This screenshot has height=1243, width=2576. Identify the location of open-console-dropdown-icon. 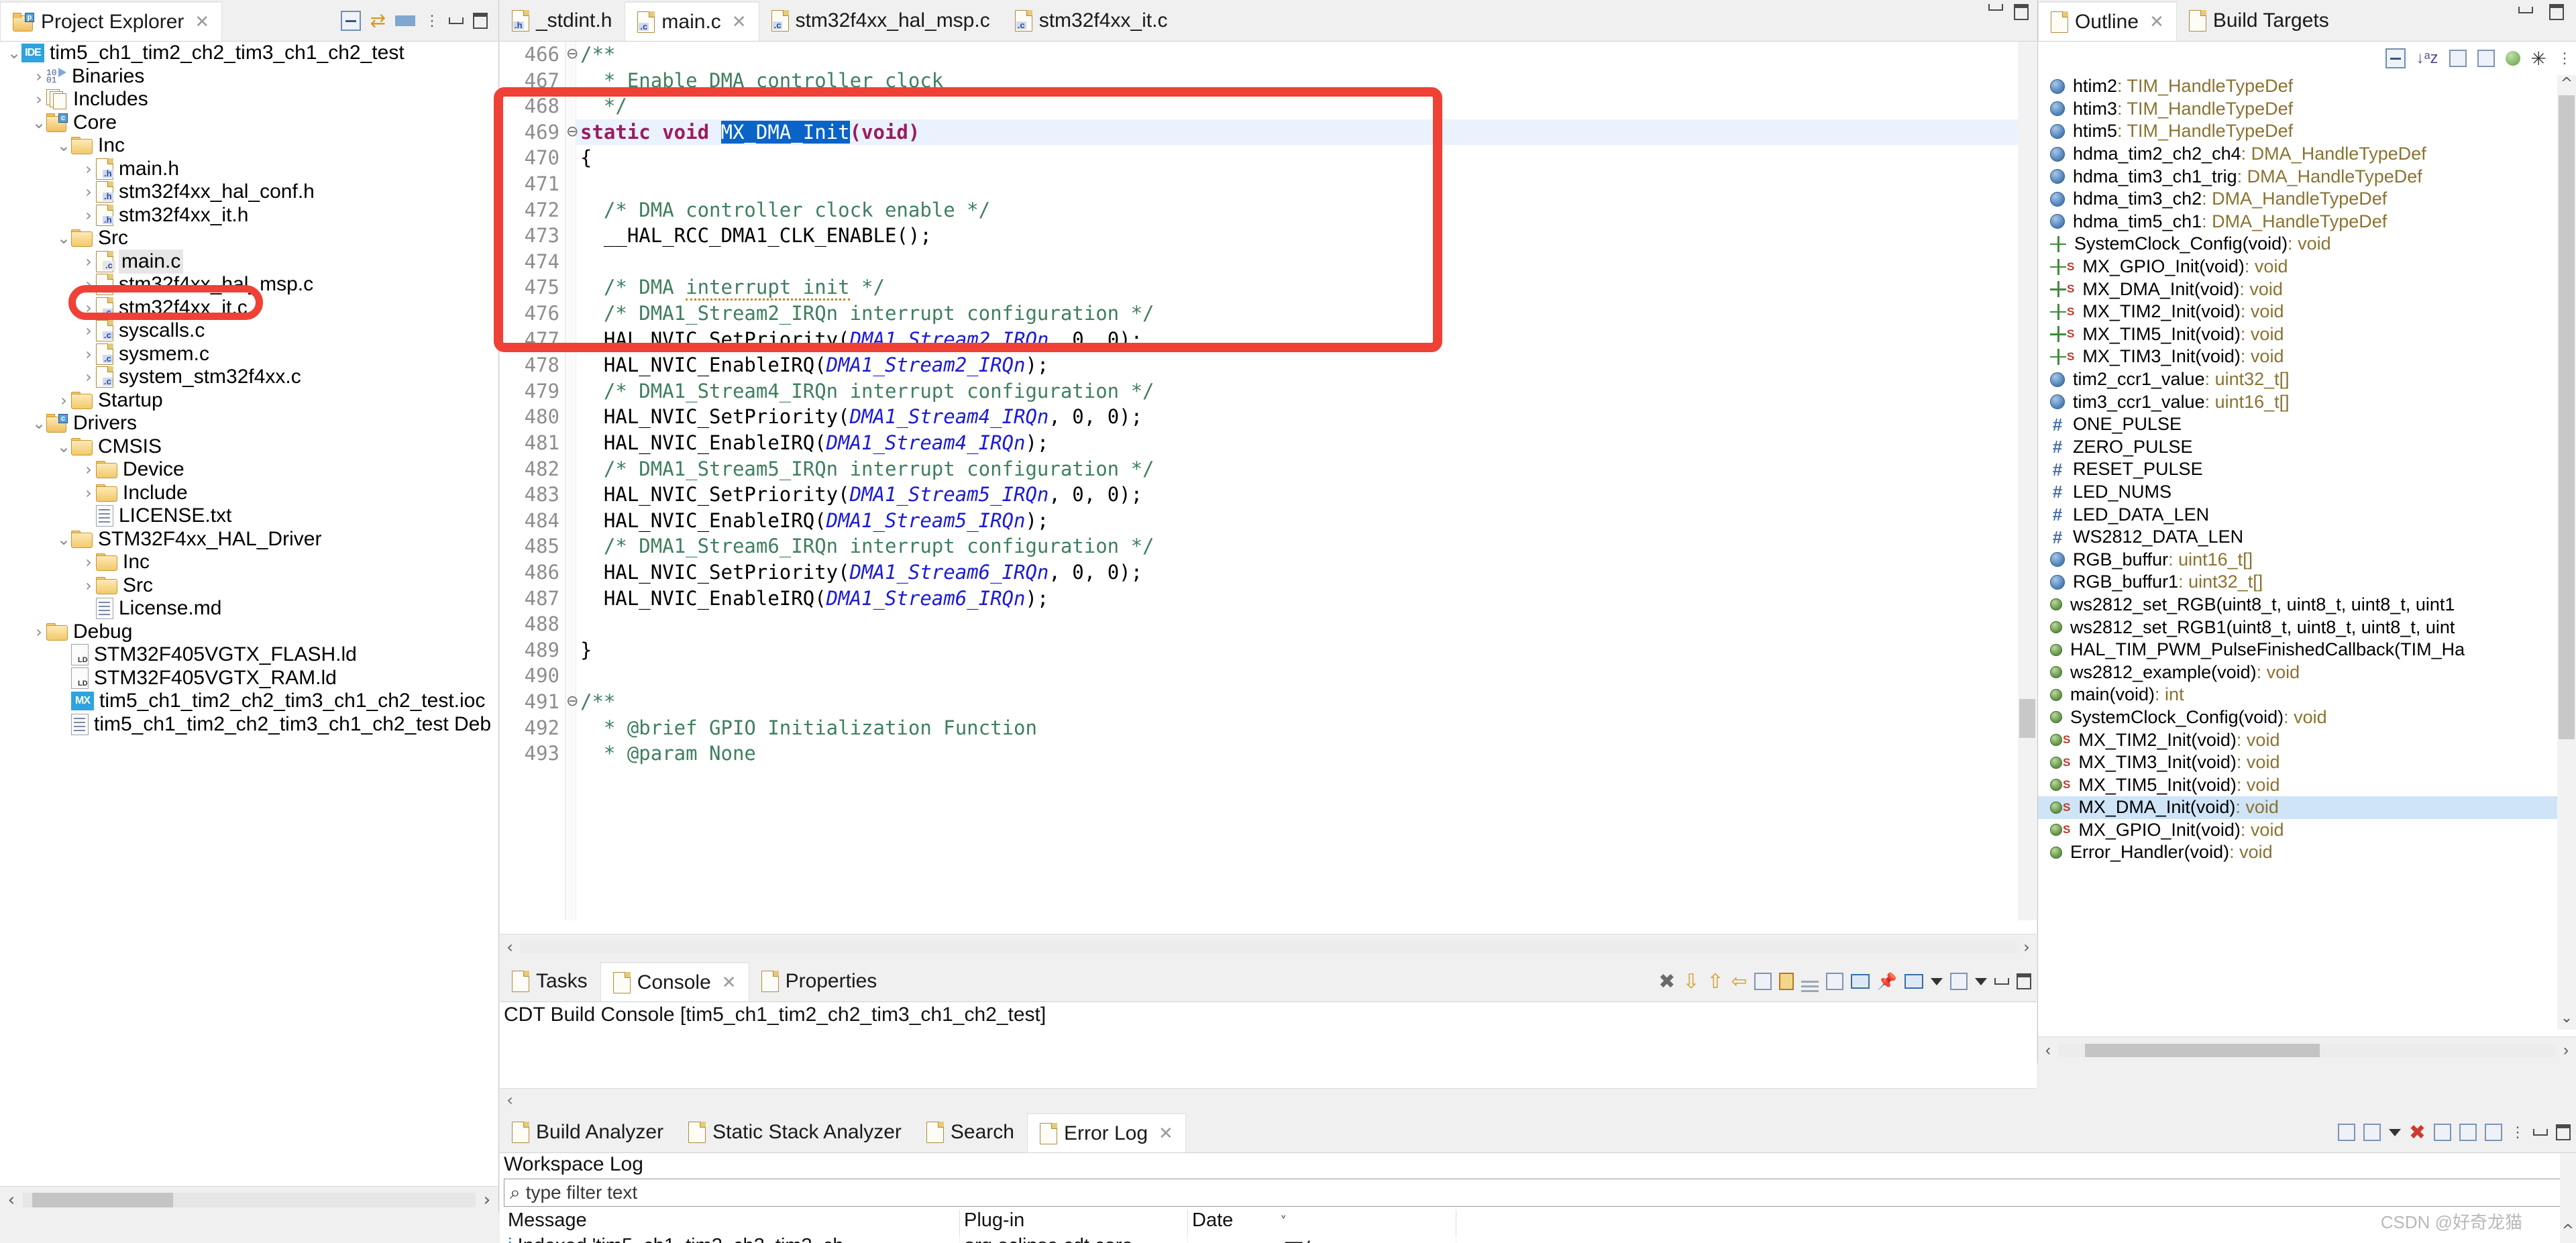
(1981, 981).